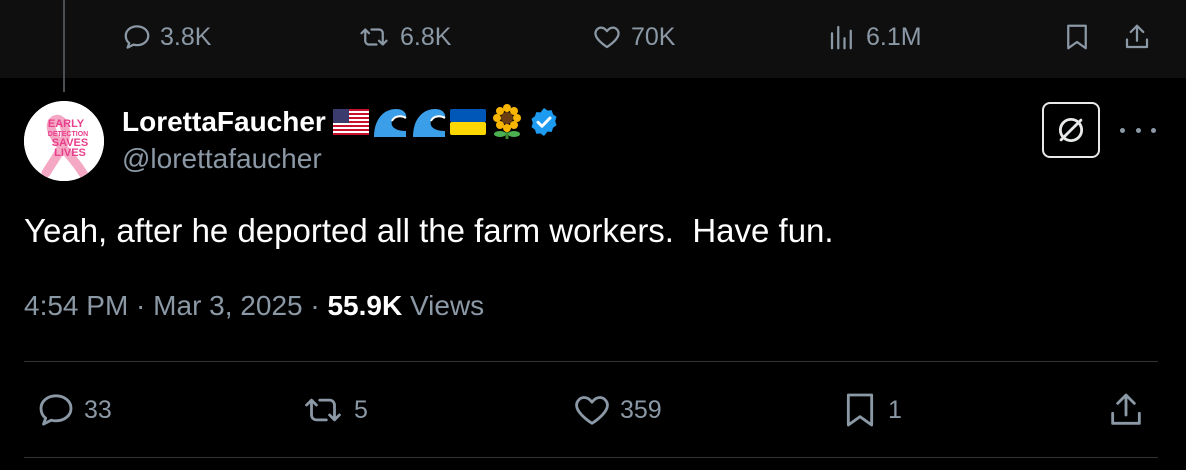 Image resolution: width=1186 pixels, height=470 pixels. I want to click on top-repost-button: 6.8K, so click(403, 37).